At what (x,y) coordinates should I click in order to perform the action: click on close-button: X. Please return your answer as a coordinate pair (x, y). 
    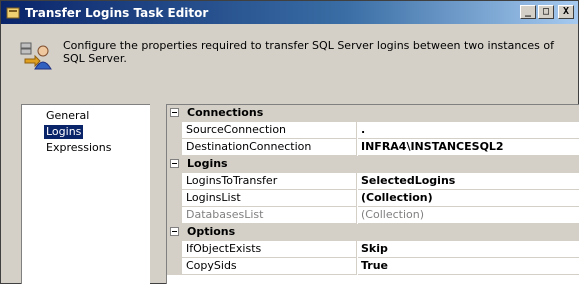
    Looking at the image, I should click on (566, 12).